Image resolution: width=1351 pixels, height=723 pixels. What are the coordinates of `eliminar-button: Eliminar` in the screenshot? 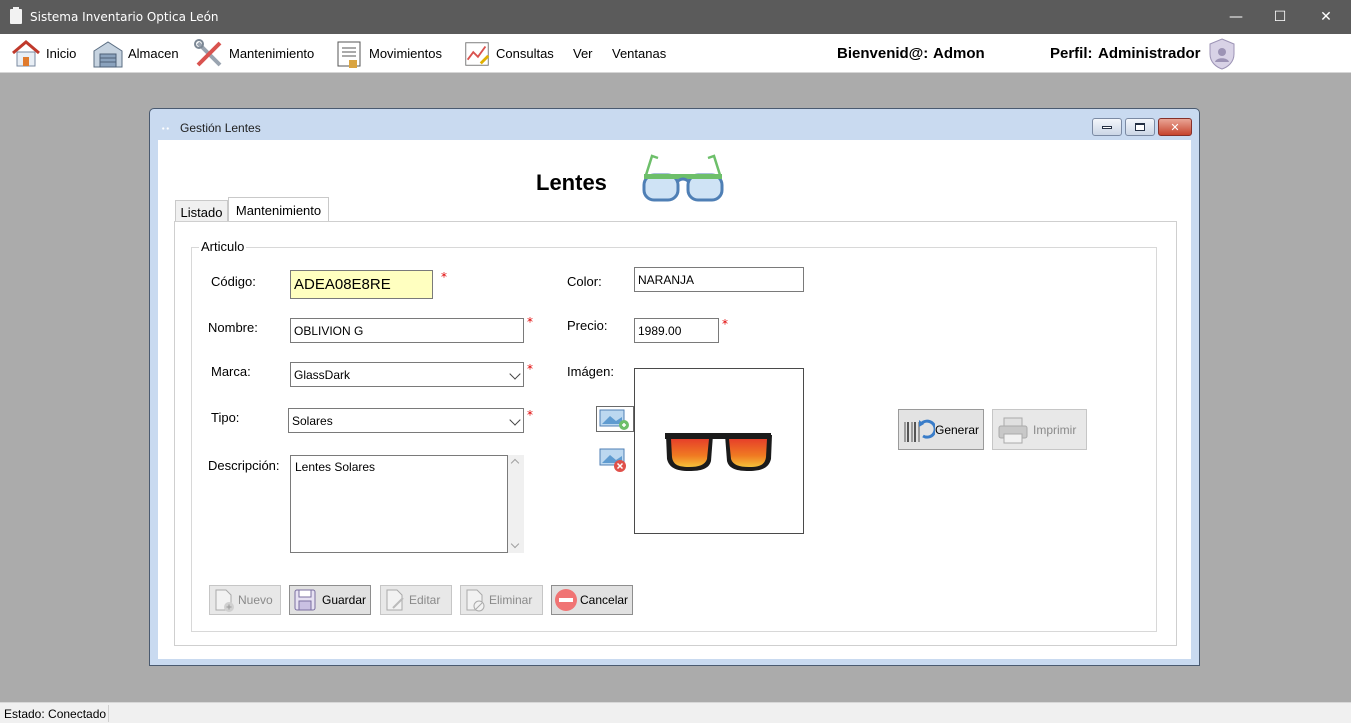 It's located at (501, 600).